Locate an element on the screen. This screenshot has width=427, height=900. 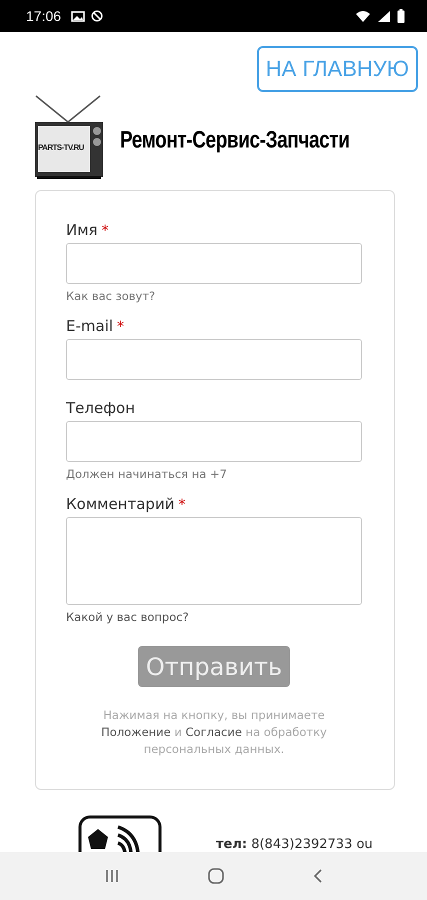
home-button: НА ГЛАВНУЮ is located at coordinates (337, 69).